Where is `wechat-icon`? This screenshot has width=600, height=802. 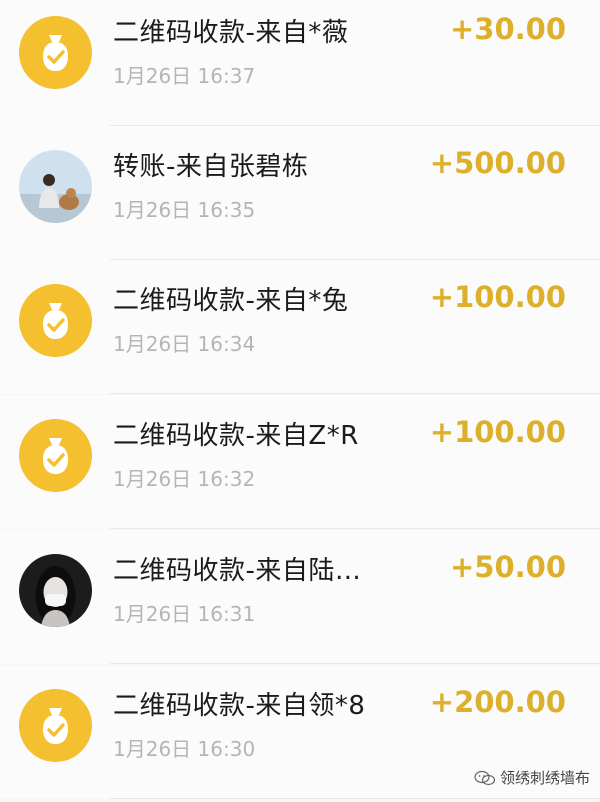 wechat-icon is located at coordinates (485, 777).